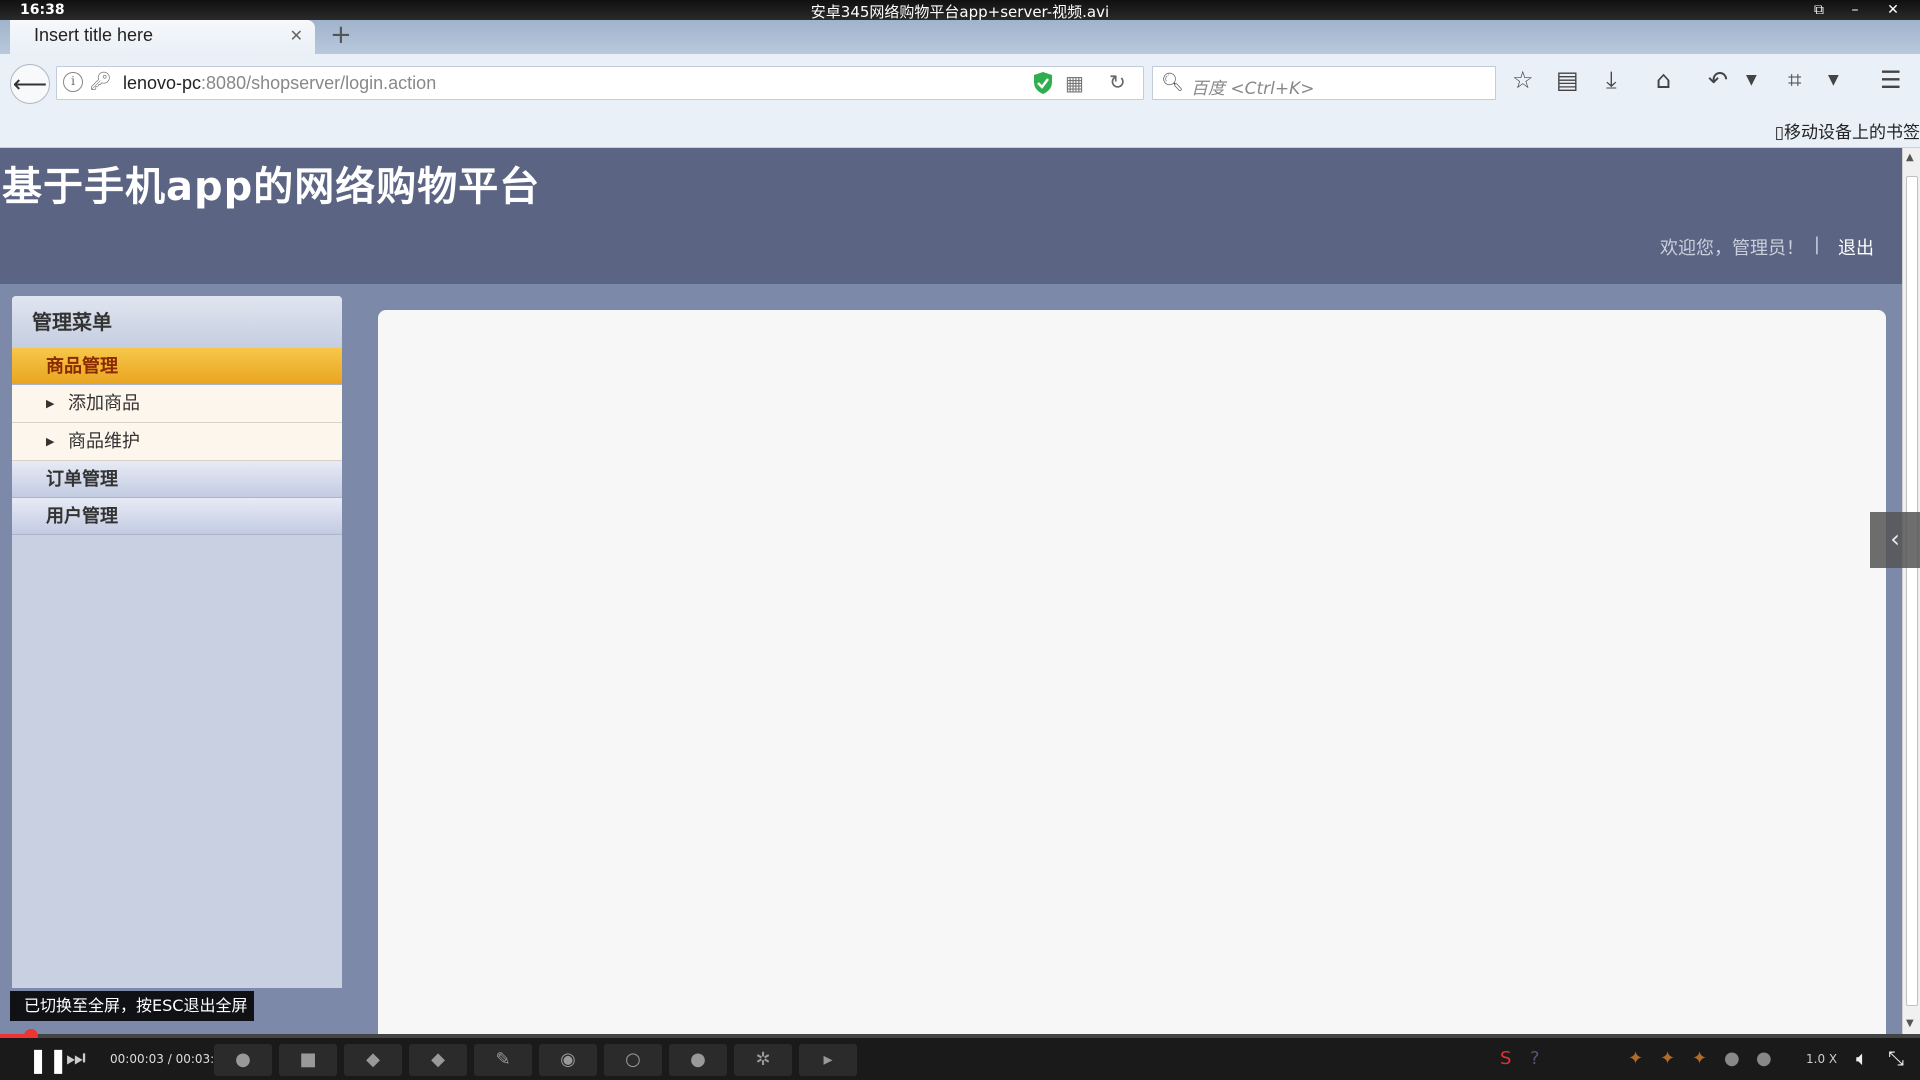 The width and height of the screenshot is (1920, 1080). I want to click on home-icon: ⌂, so click(1663, 80).